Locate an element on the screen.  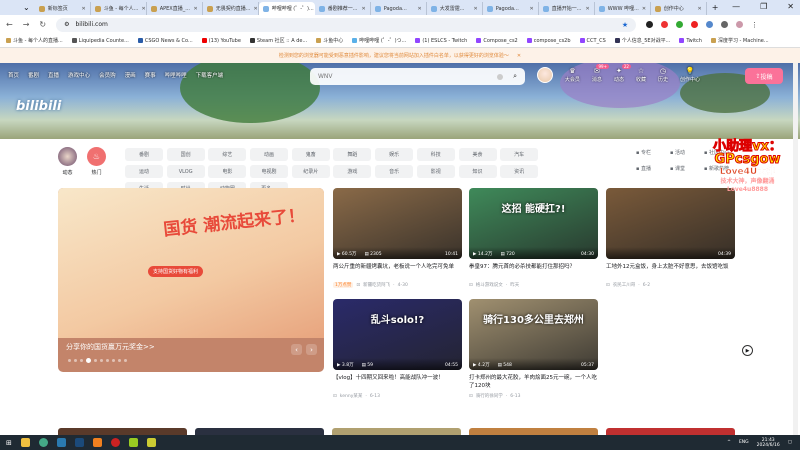
carousel-caption: 分享你的国货赢万元奖金>> is located at coordinates (110, 347).